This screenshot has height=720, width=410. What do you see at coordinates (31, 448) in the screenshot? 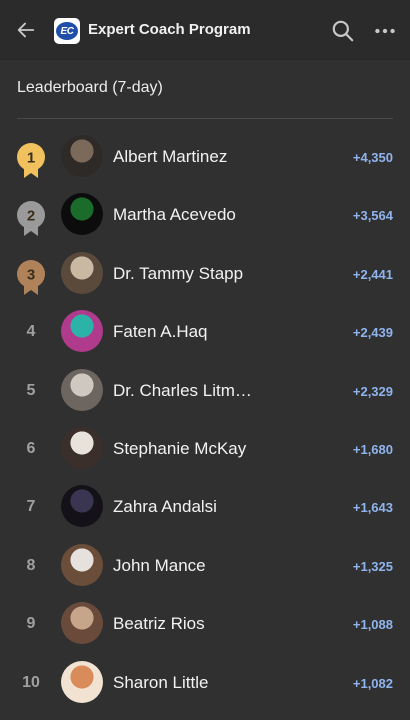
I see `rank-number: 6` at bounding box center [31, 448].